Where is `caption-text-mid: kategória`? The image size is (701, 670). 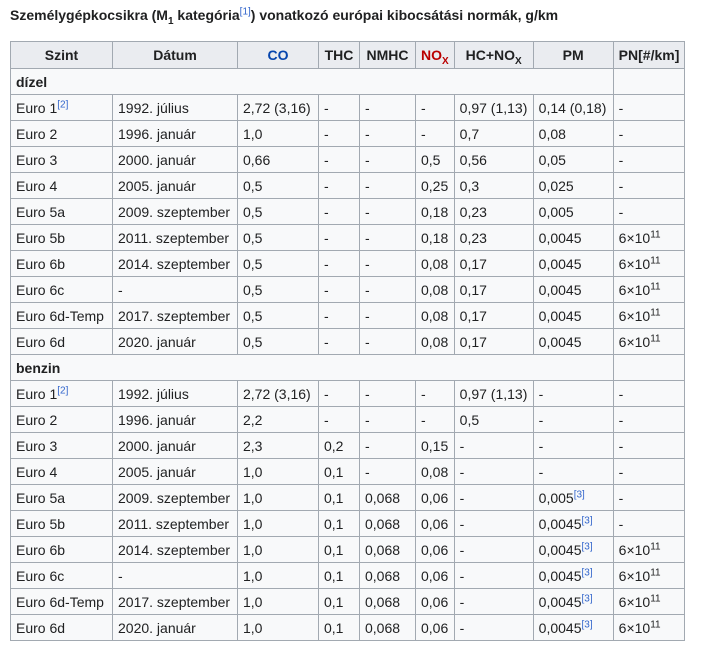 caption-text-mid: kategória is located at coordinates (206, 15).